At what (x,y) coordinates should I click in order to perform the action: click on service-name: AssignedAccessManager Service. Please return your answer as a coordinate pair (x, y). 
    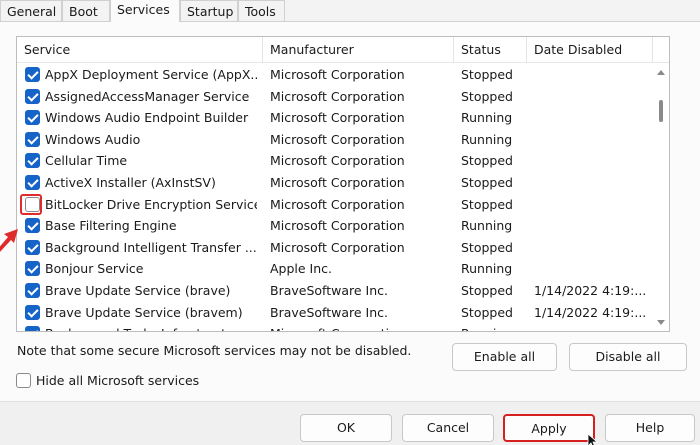
    Looking at the image, I should click on (147, 96).